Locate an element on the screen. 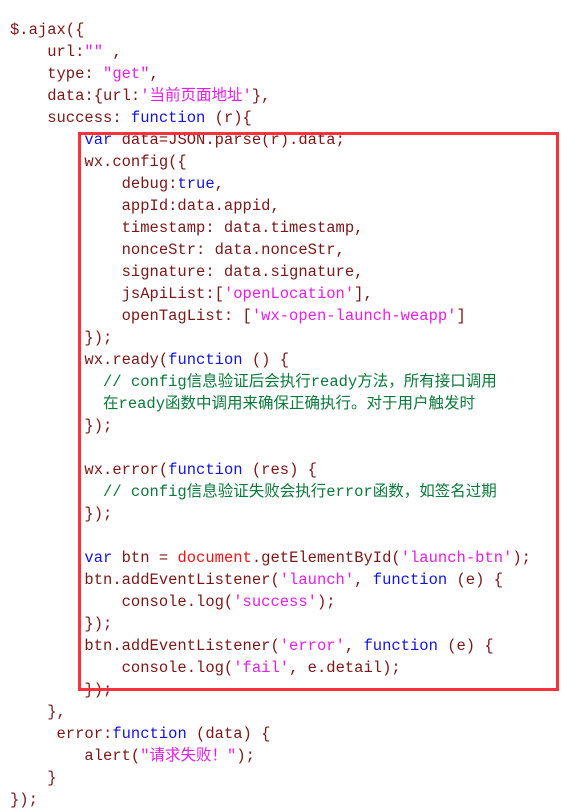  code-line: alert("请求失败！"); is located at coordinates (288, 756).